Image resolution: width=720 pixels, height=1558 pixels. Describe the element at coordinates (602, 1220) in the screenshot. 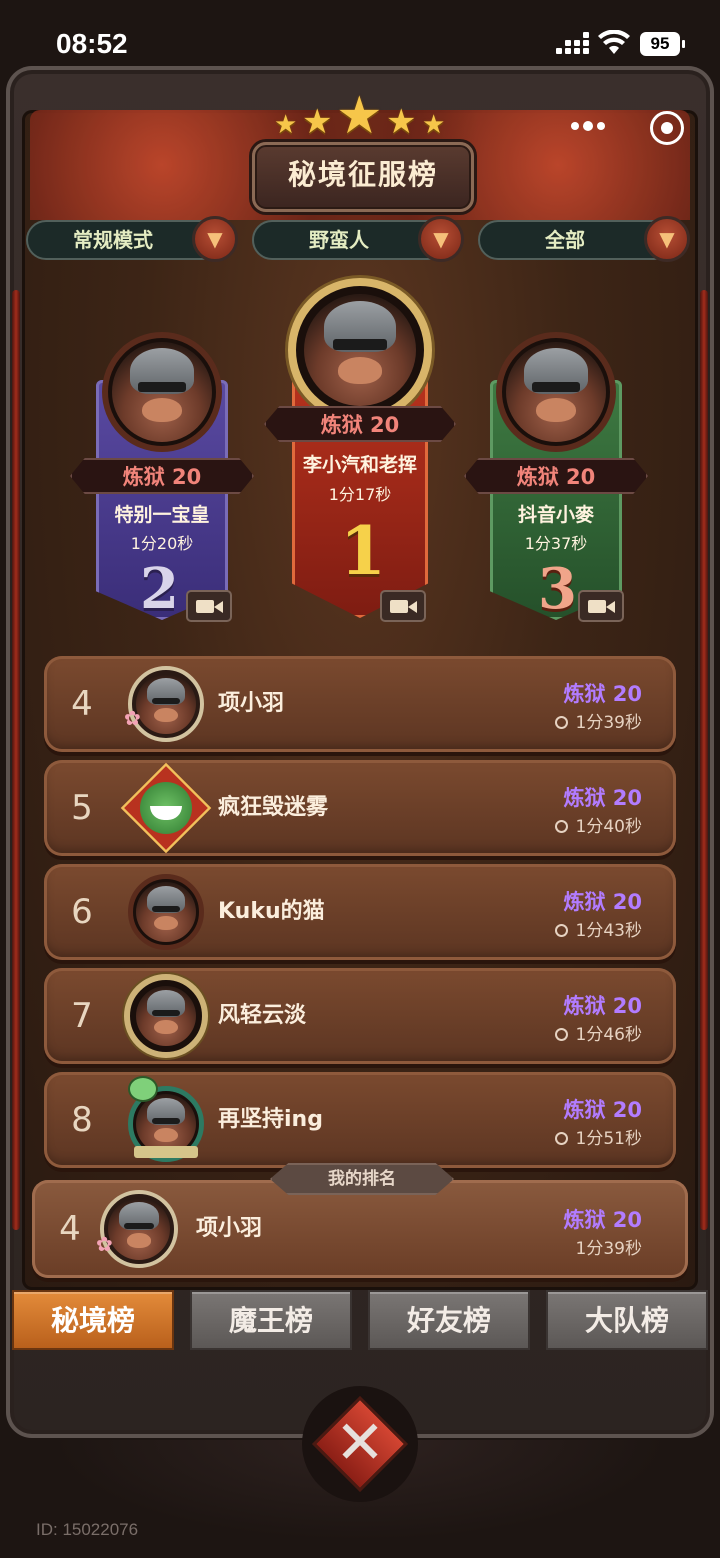

I see `my-tier-label: 炼狱 20` at that location.